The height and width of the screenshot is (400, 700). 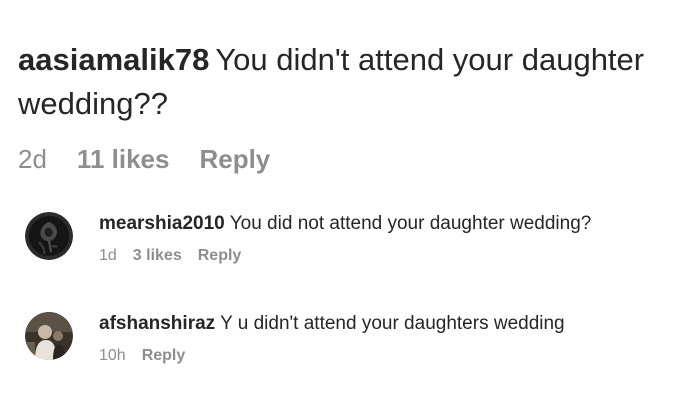 What do you see at coordinates (113, 59) in the screenshot?
I see `main-comment-username: aasiamalik78` at bounding box center [113, 59].